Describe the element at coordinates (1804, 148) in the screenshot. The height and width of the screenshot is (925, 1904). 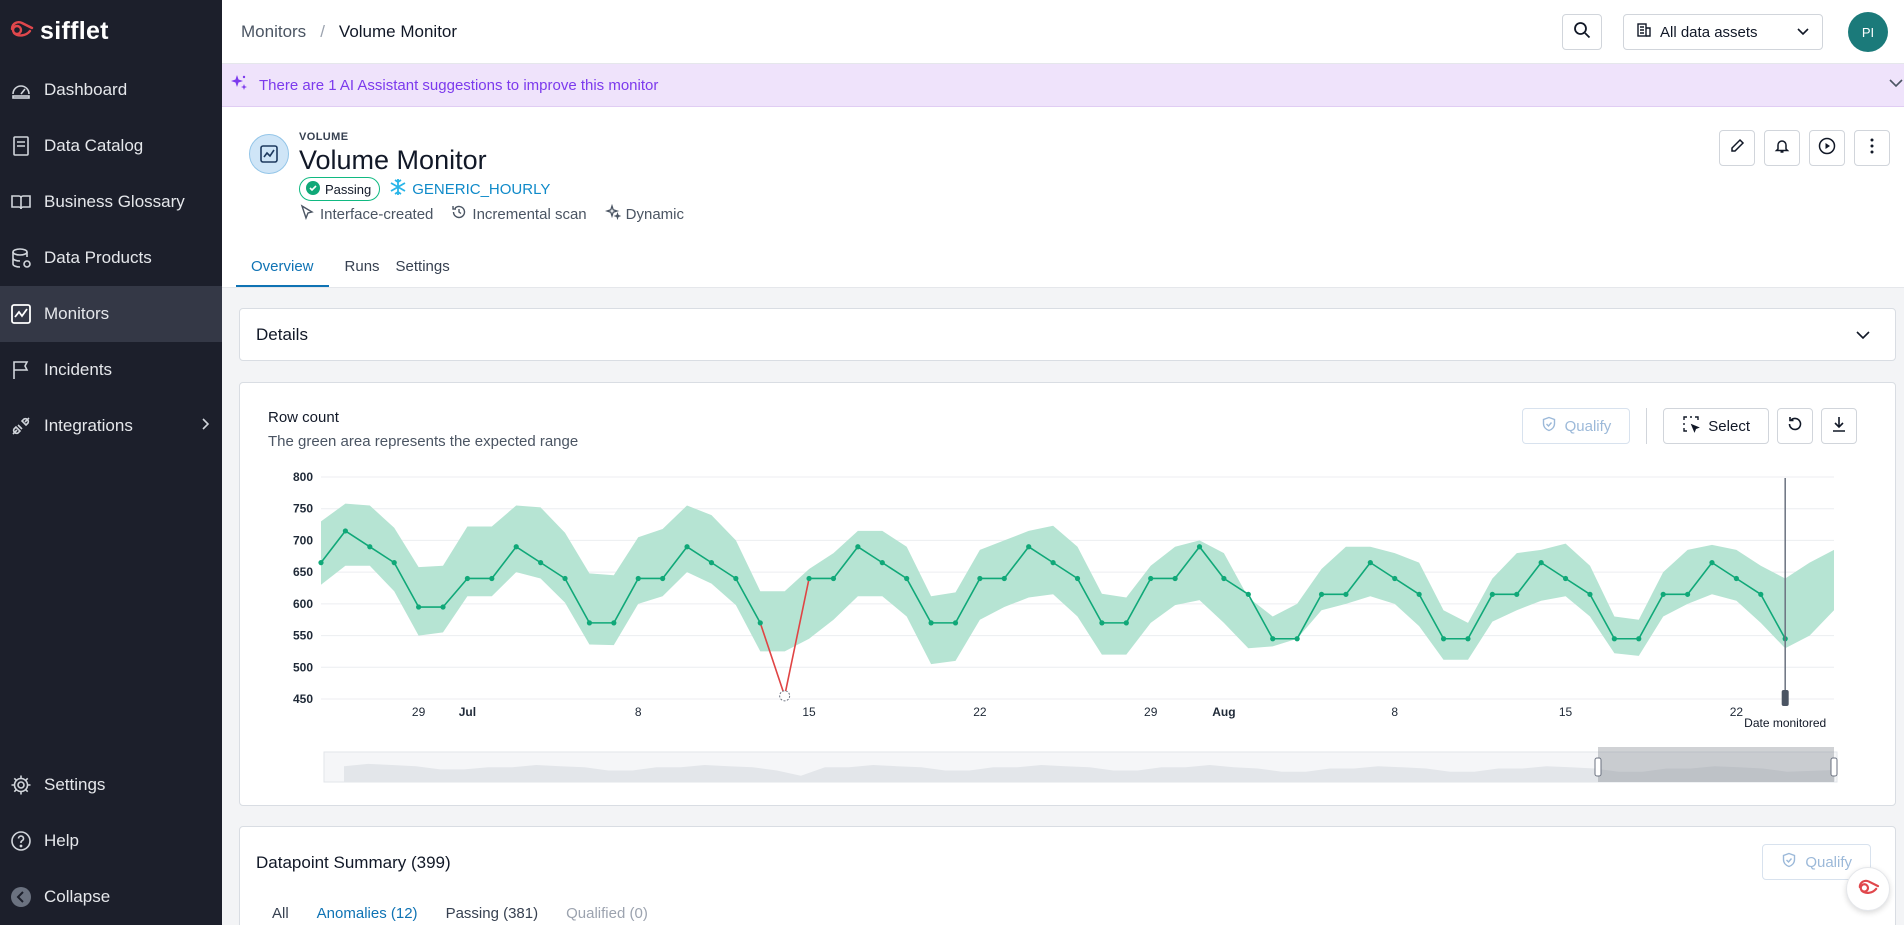
I see `header-actions` at that location.